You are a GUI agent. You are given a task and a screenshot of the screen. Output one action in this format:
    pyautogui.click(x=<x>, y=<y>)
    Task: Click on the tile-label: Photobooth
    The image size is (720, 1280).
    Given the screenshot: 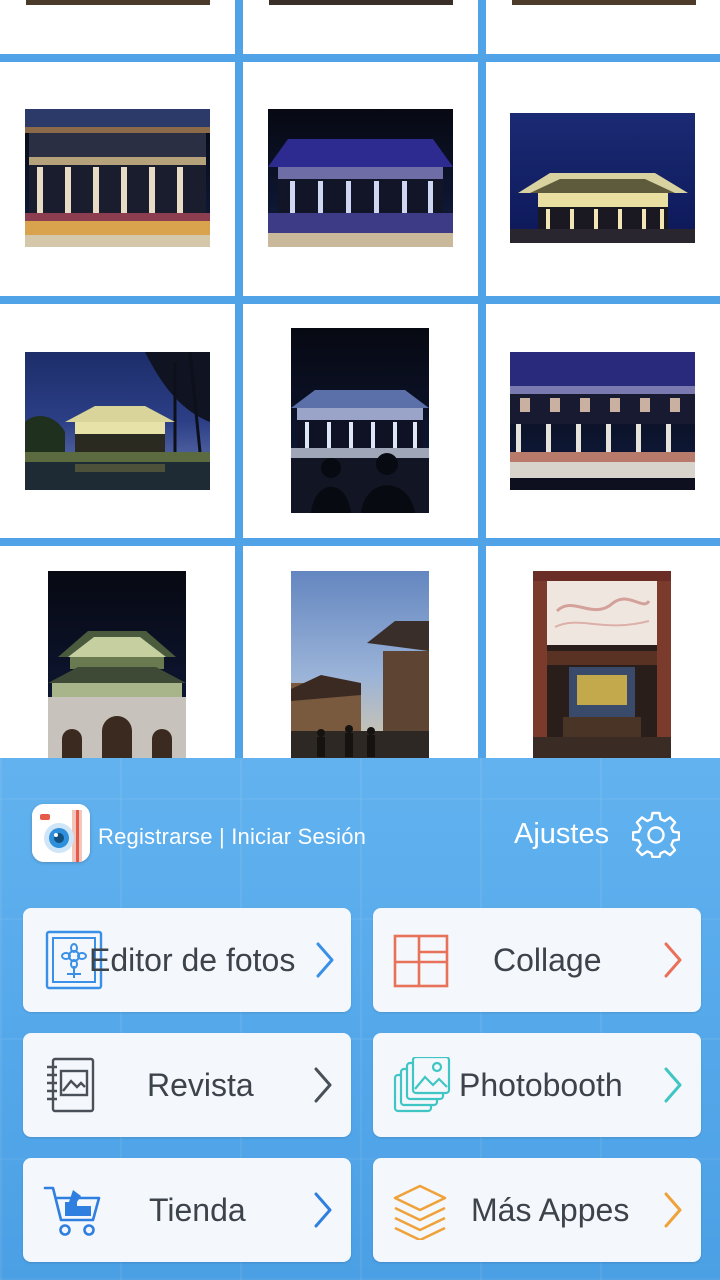 What is the action you would take?
    pyautogui.click(x=541, y=1085)
    